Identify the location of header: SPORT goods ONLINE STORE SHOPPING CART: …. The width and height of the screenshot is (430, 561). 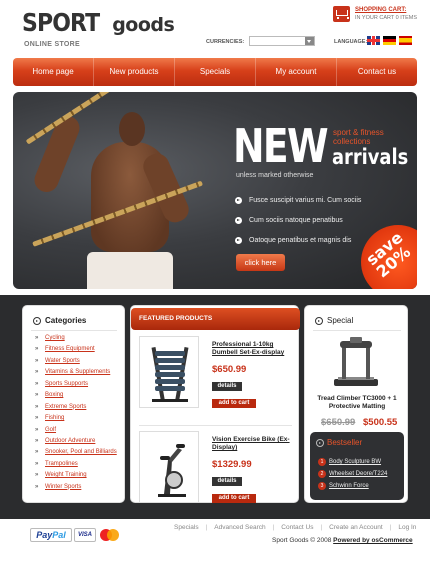
(215, 28).